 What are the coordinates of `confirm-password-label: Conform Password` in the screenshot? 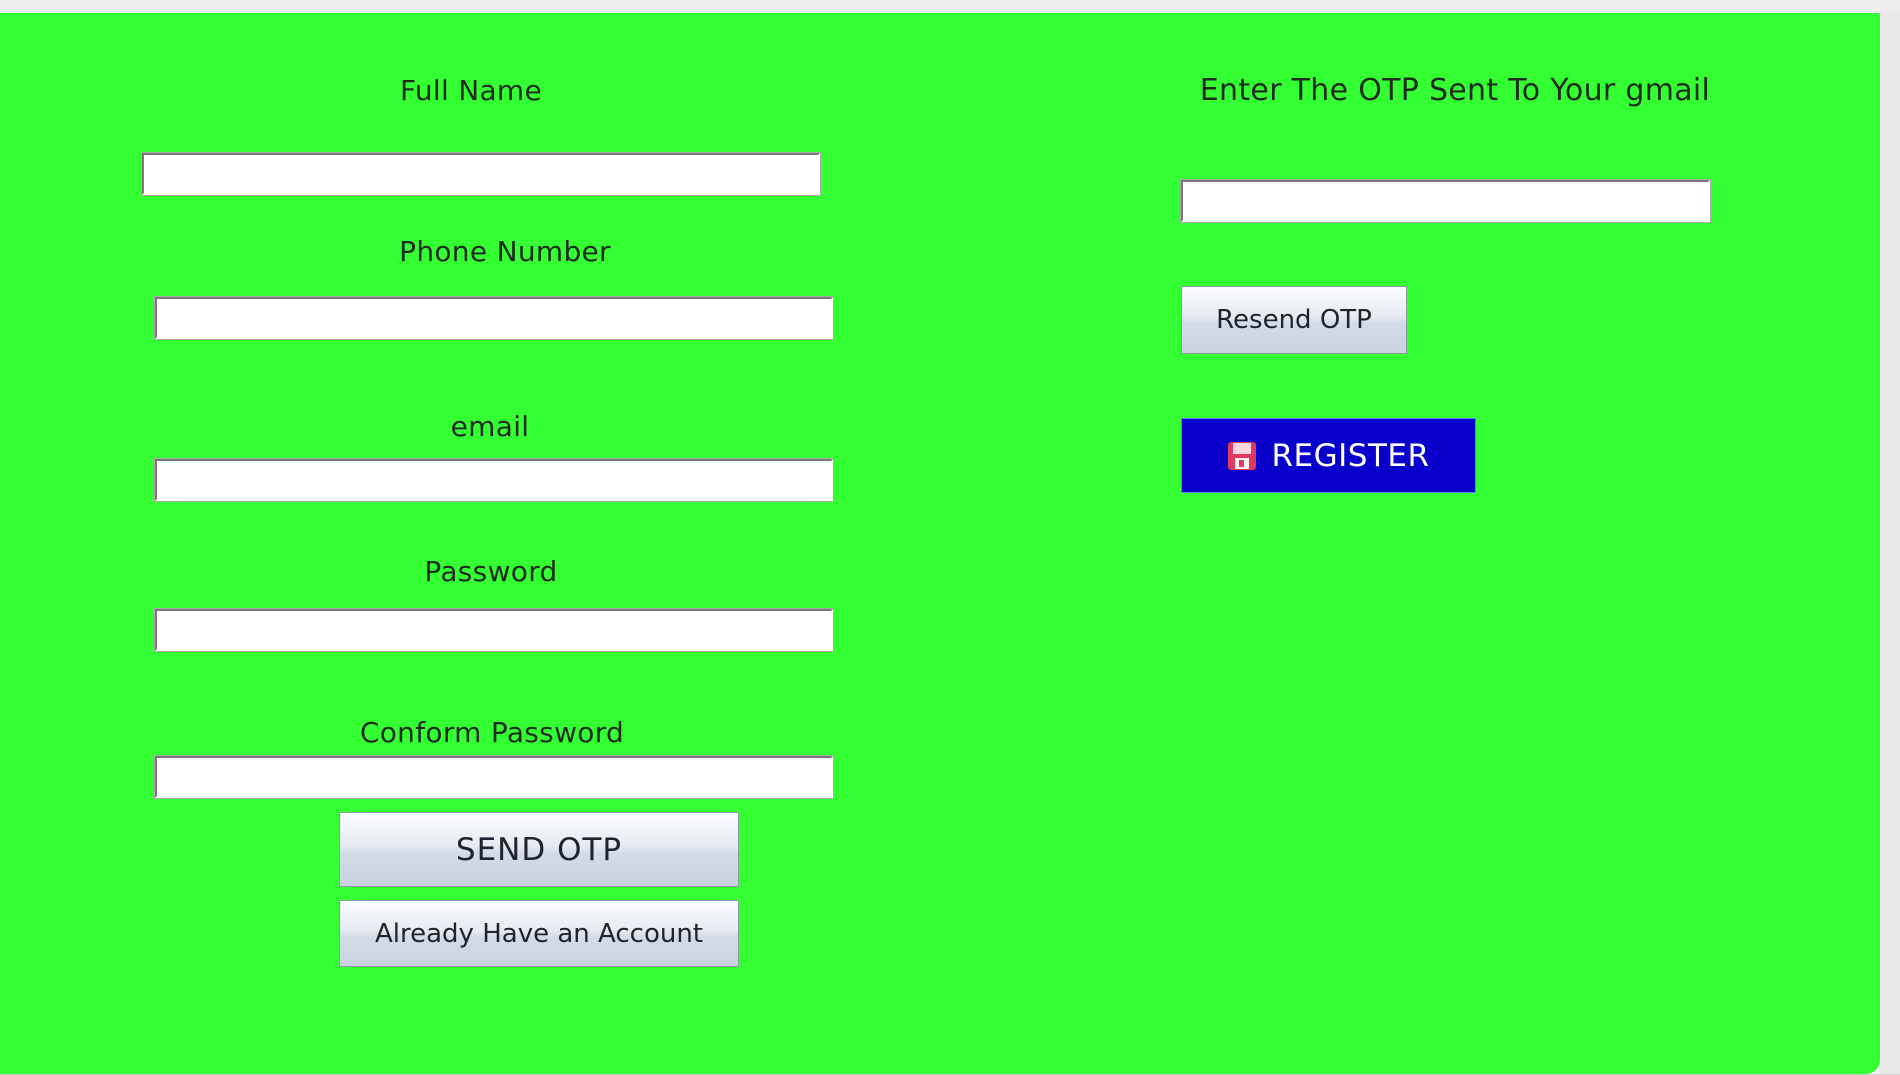 It's located at (492, 732).